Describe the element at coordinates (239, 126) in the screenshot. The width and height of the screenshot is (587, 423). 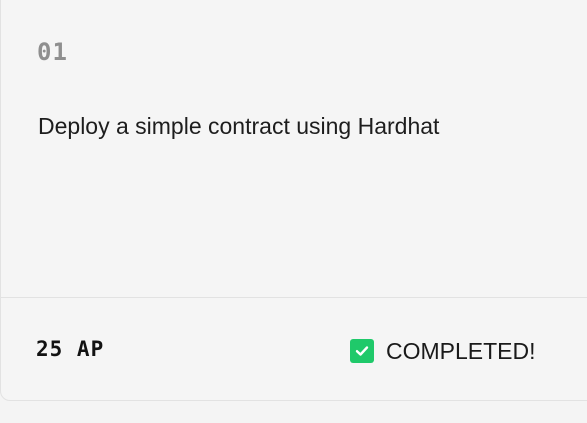
I see `task-title: Deploy a simple contract using Hardhat` at that location.